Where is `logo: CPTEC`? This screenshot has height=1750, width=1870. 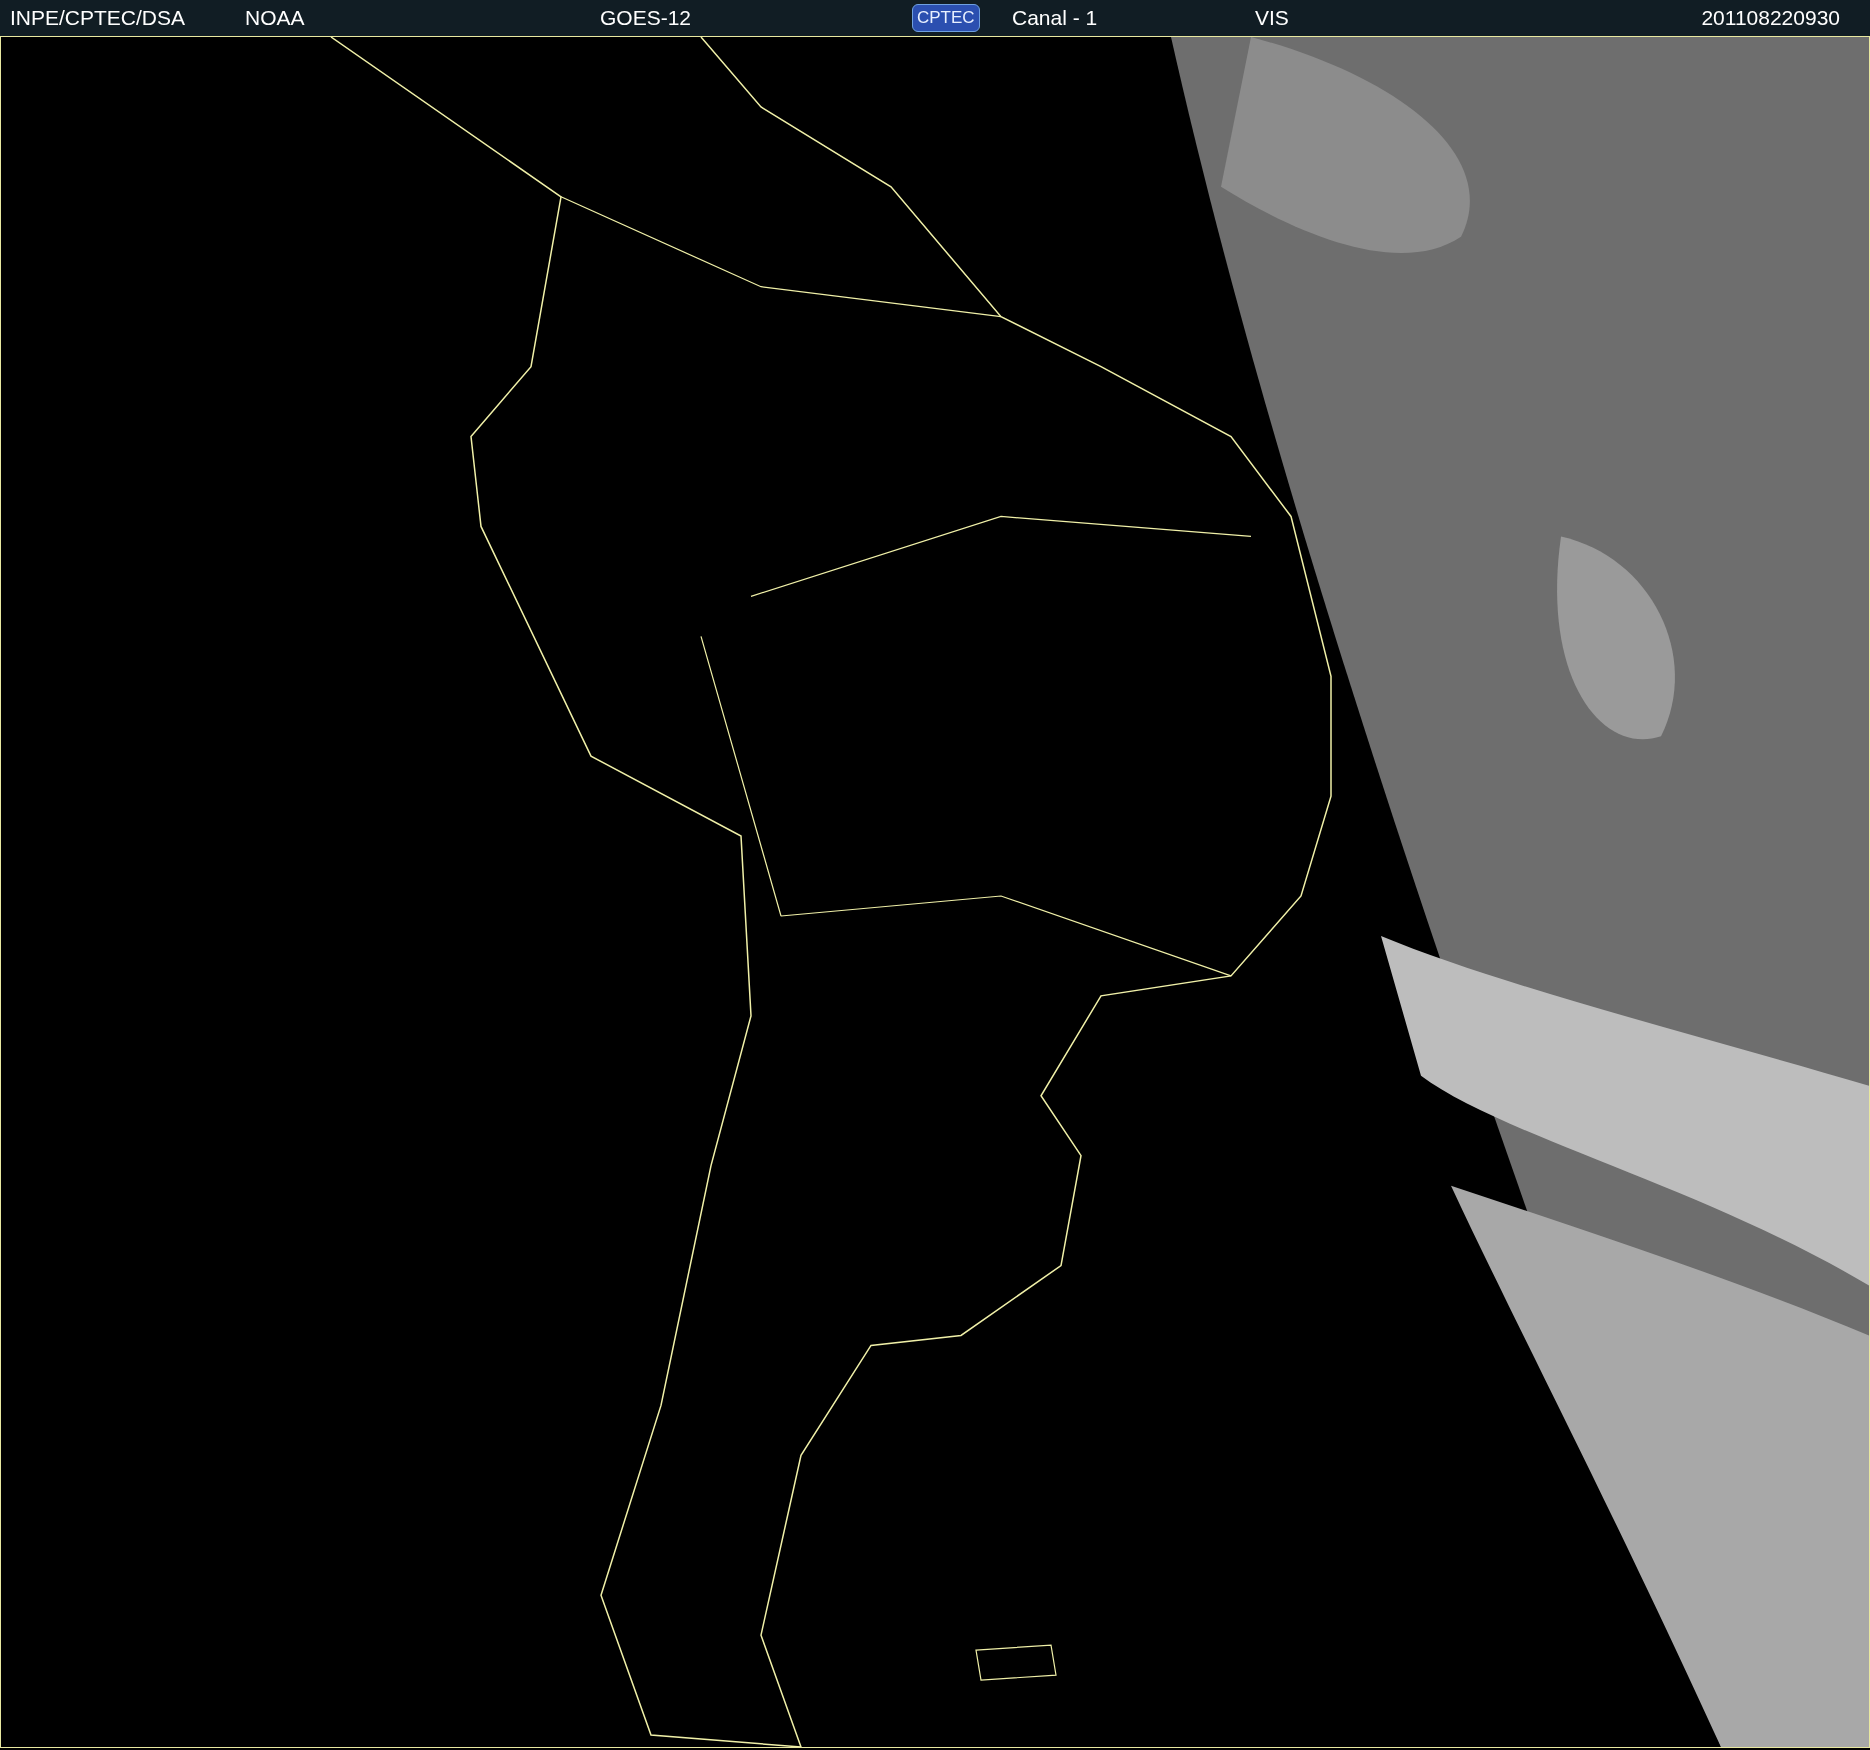
logo: CPTEC is located at coordinates (946, 18).